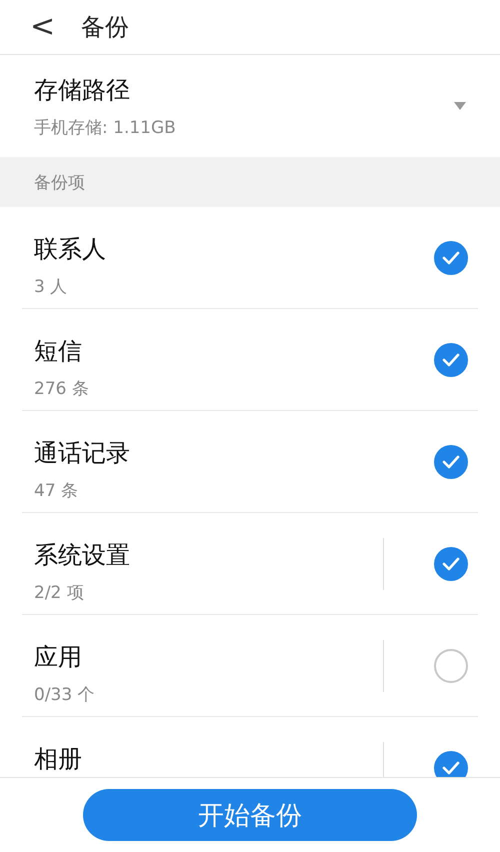 Image resolution: width=500 pixels, height=852 pixels. What do you see at coordinates (51, 287) in the screenshot?
I see `item-subtitle: 3 人` at bounding box center [51, 287].